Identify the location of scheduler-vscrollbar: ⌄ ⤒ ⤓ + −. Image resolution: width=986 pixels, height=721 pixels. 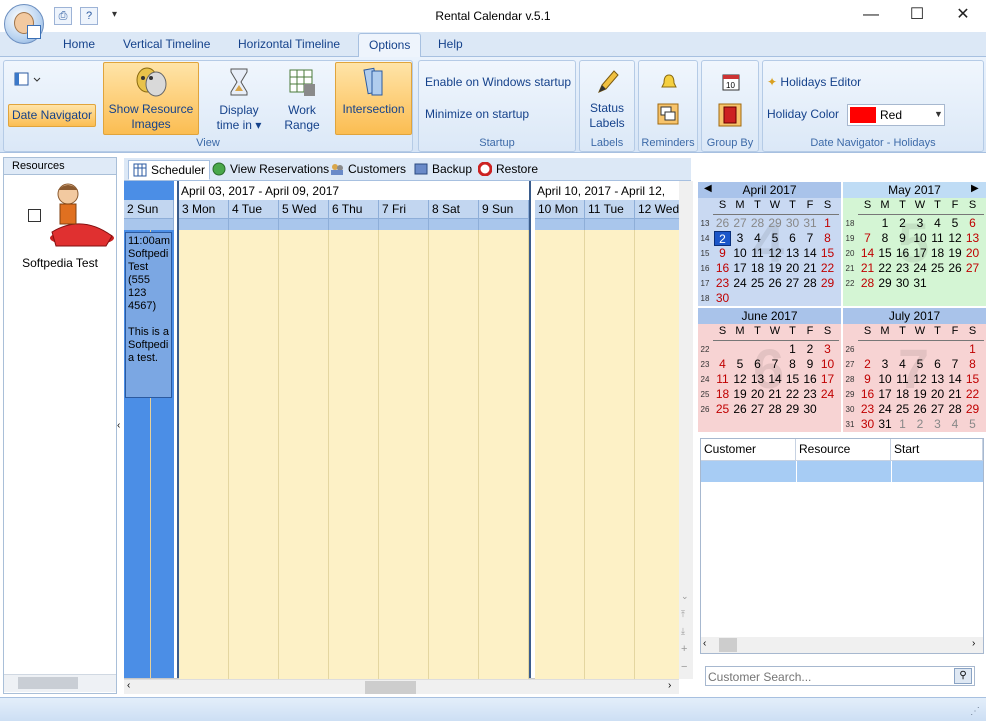
(686, 430).